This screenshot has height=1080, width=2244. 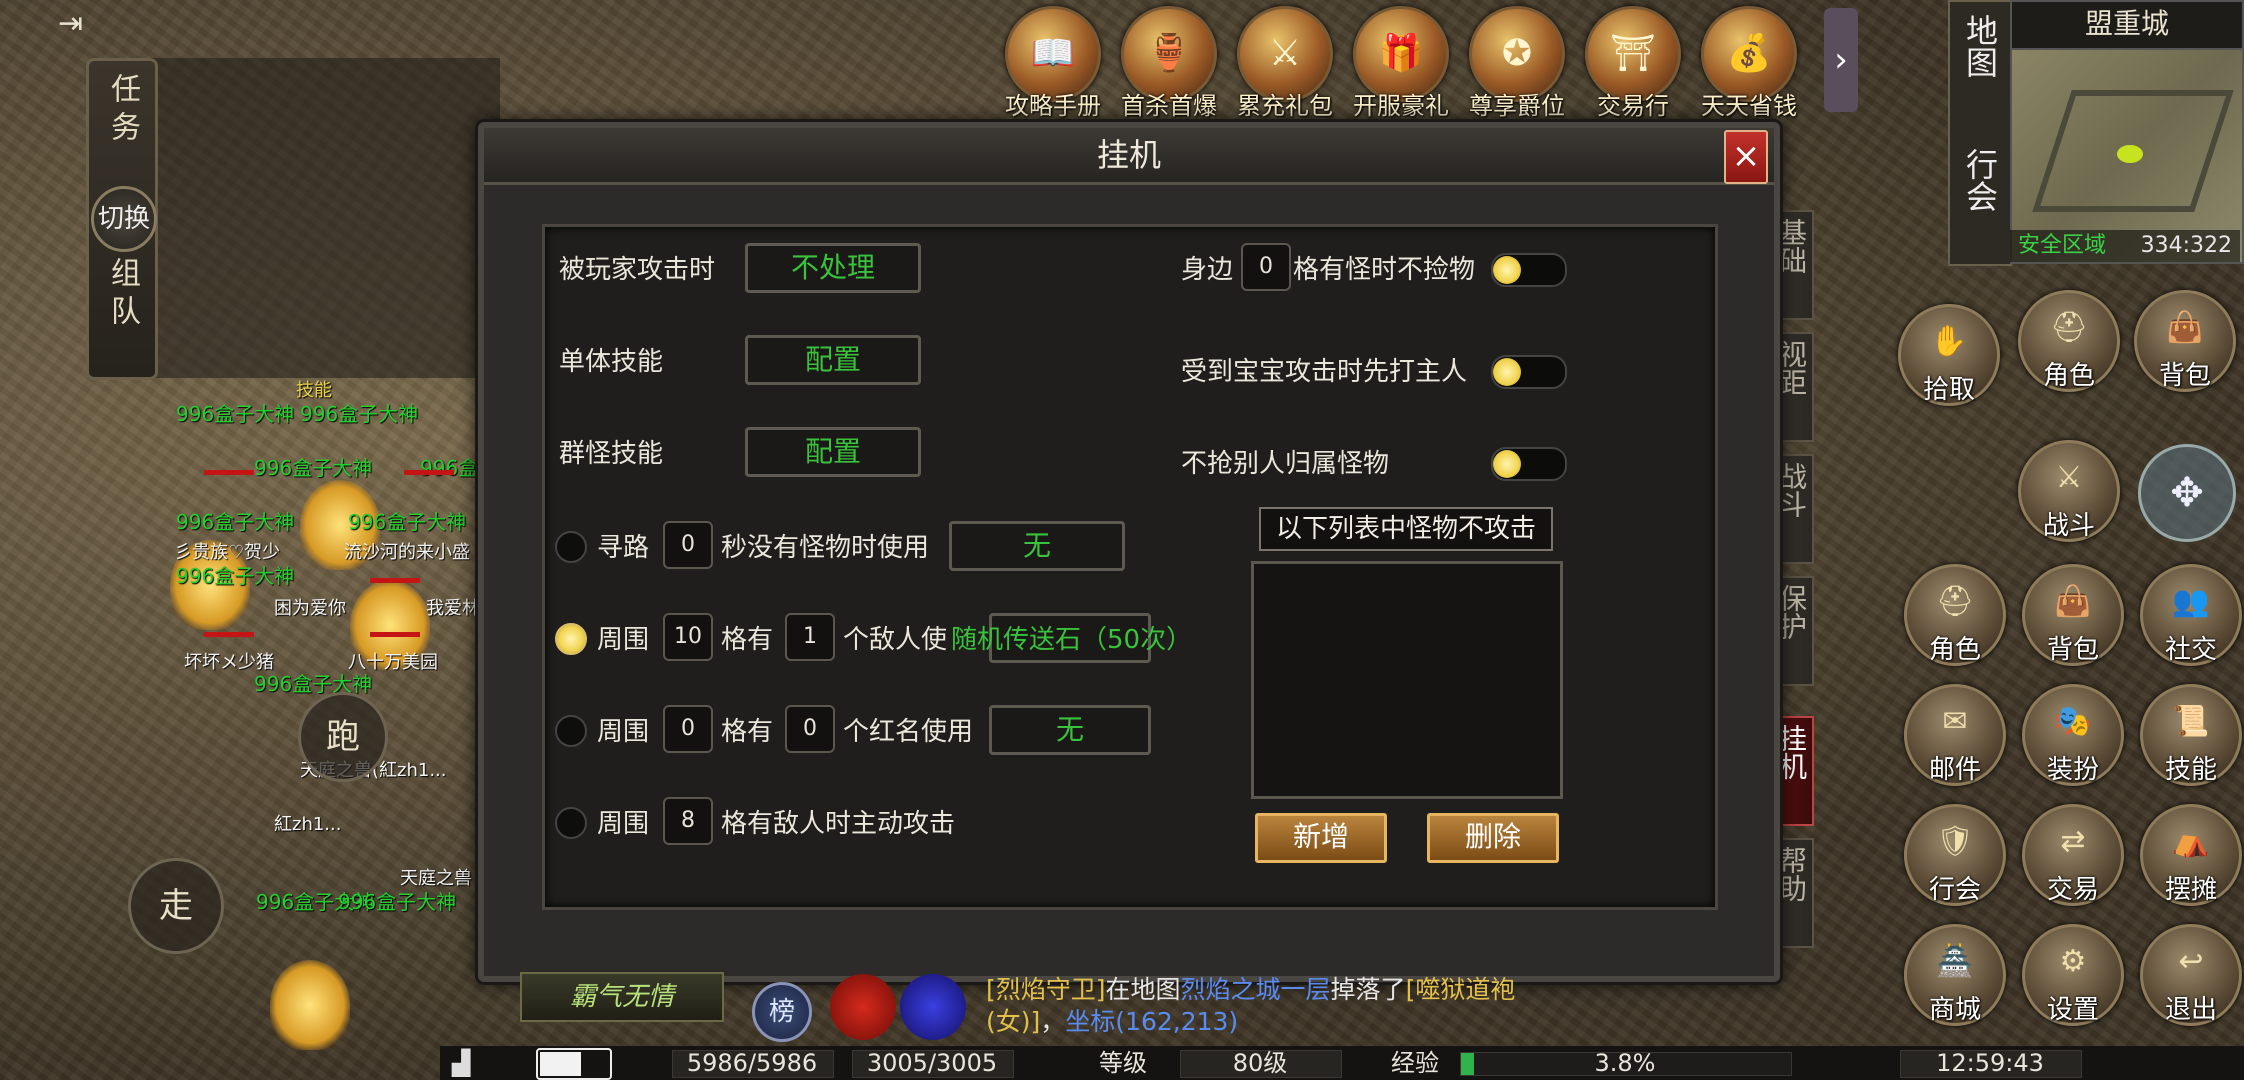 What do you see at coordinates (2072, 650) in the screenshot?
I see `button-label: 背包` at bounding box center [2072, 650].